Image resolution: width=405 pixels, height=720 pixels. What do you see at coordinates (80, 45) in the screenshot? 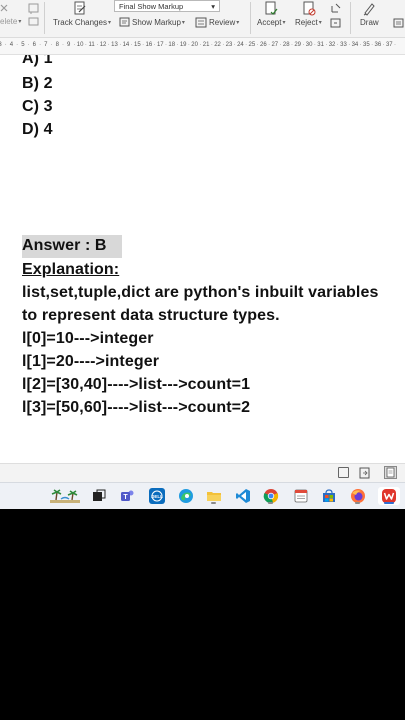
I see `ruler-tick-label: 10` at bounding box center [80, 45].